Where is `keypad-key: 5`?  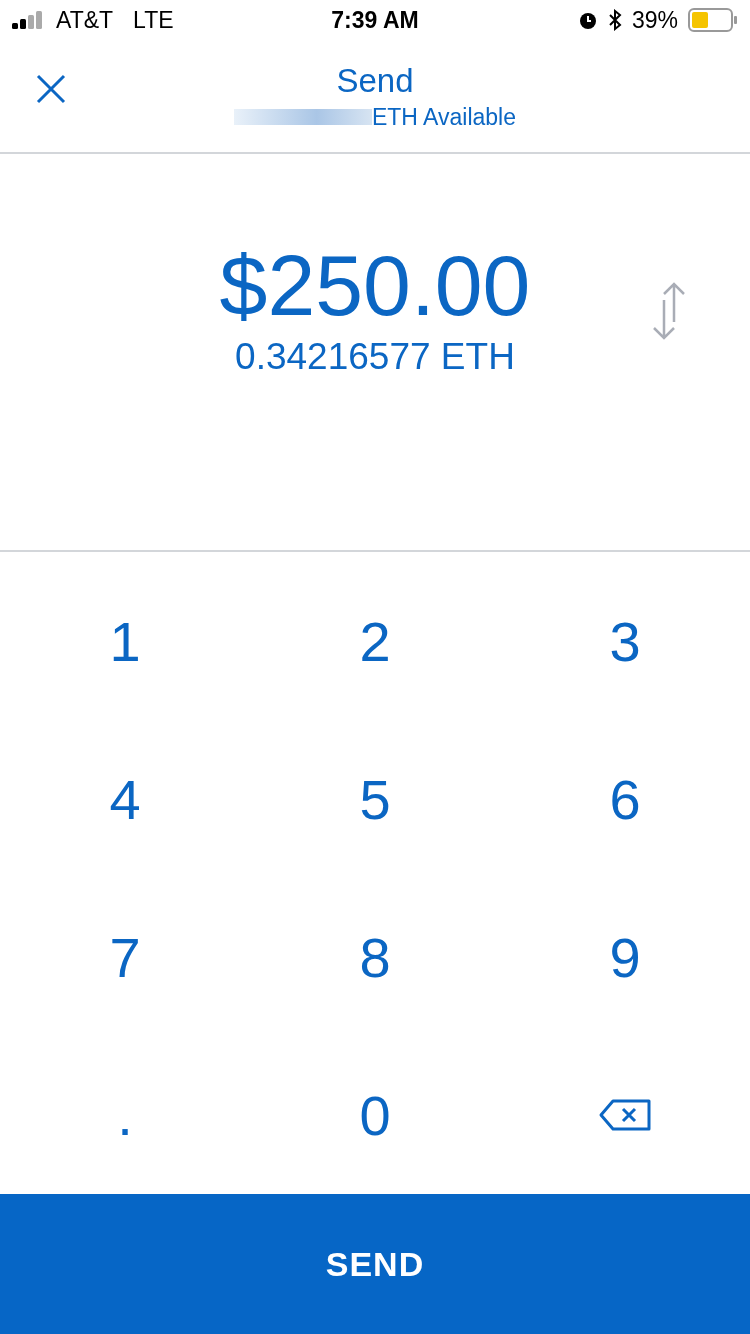 keypad-key: 5 is located at coordinates (375, 799).